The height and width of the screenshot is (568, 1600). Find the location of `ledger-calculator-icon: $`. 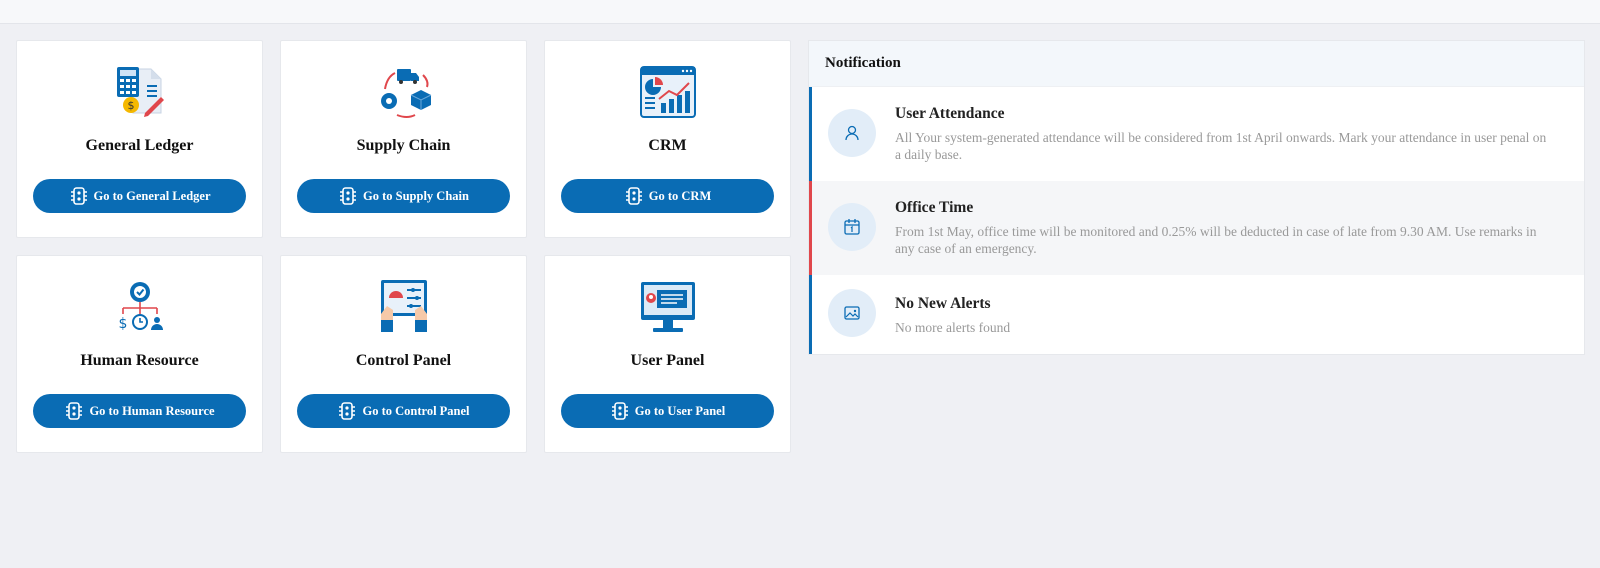

ledger-calculator-icon: $ is located at coordinates (139, 92).